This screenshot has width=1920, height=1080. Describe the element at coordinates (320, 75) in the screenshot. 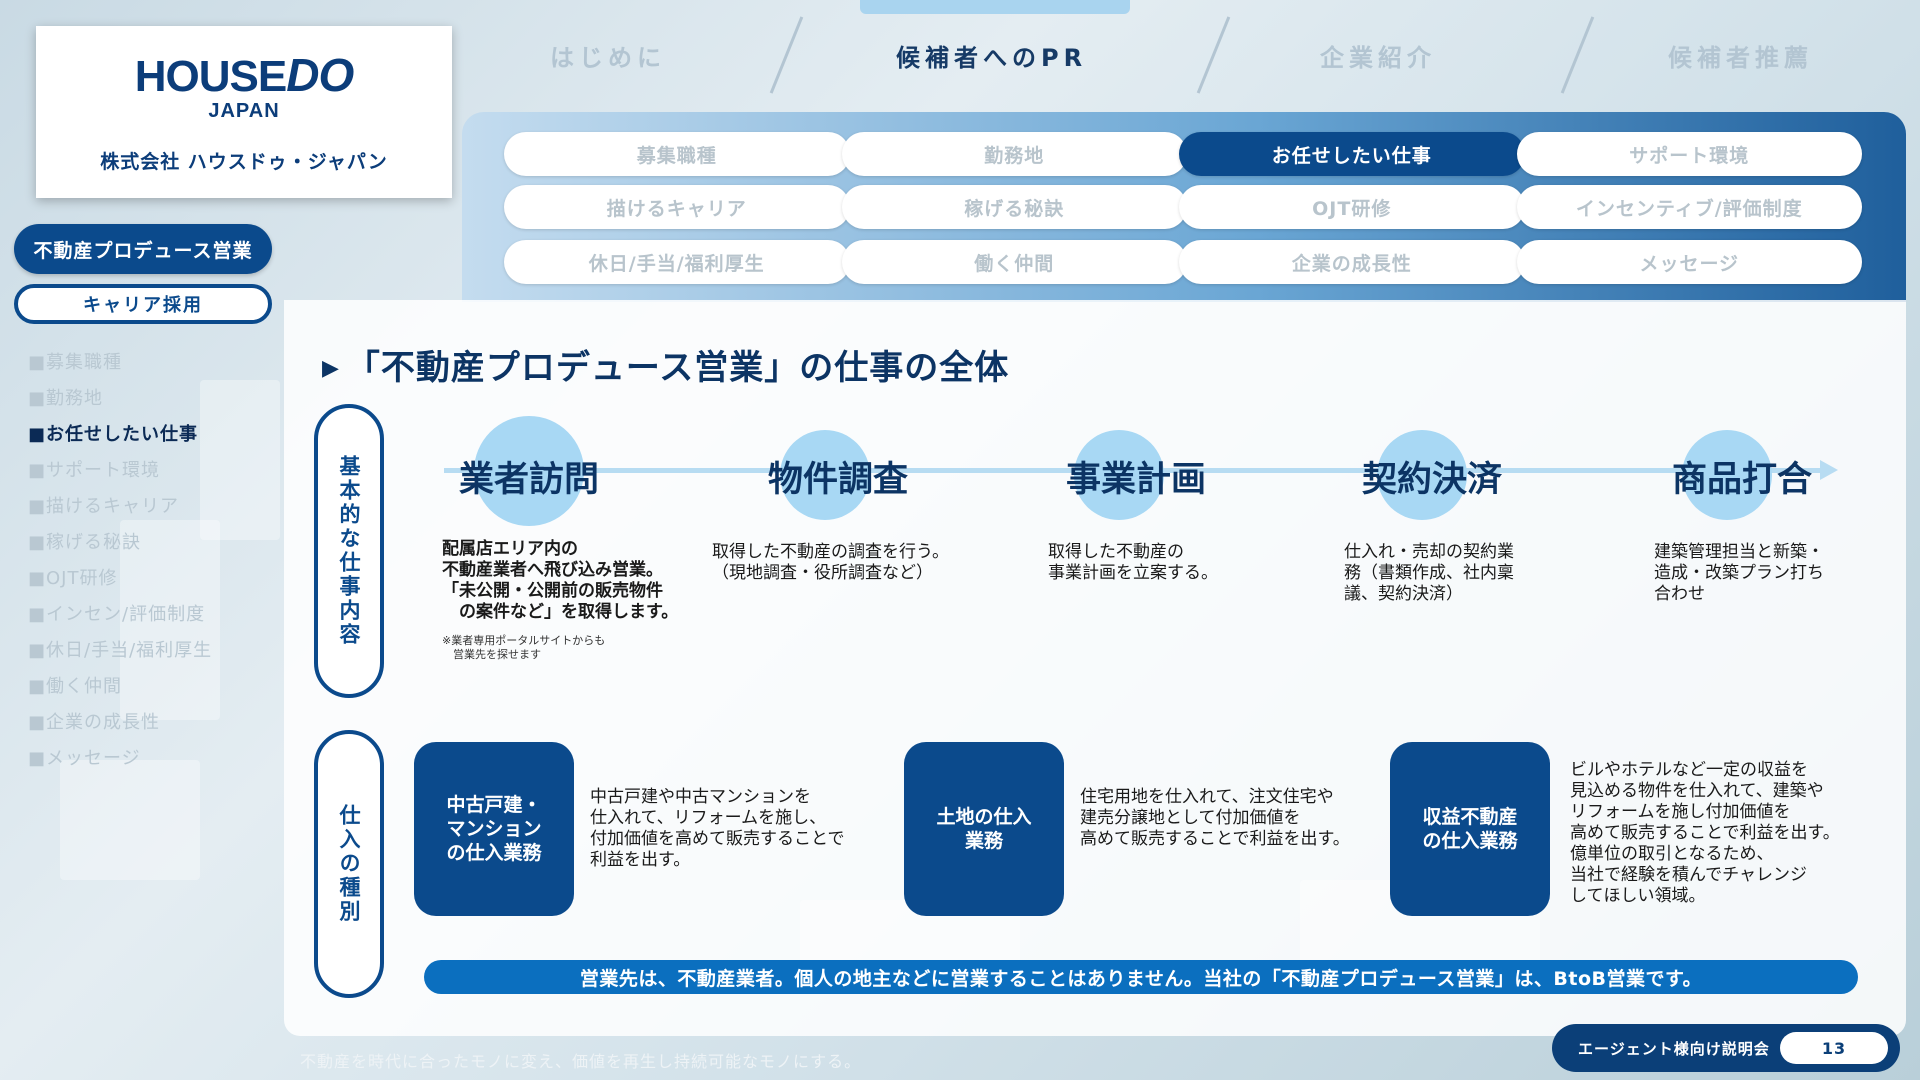

I see `brand-logo-do: DO` at that location.